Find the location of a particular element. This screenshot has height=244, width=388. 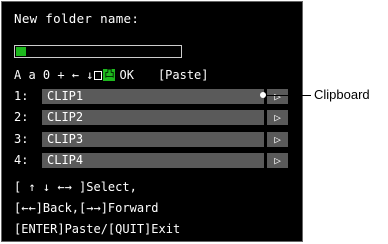

clip-row-3: 3: CLIP3 ▷ is located at coordinates (151, 139).